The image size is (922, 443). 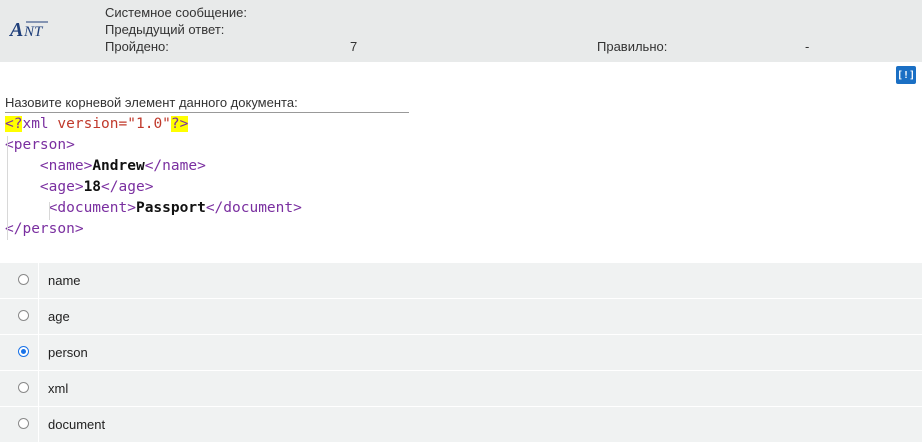 I want to click on passed-label: Пройдено:, so click(x=137, y=46).